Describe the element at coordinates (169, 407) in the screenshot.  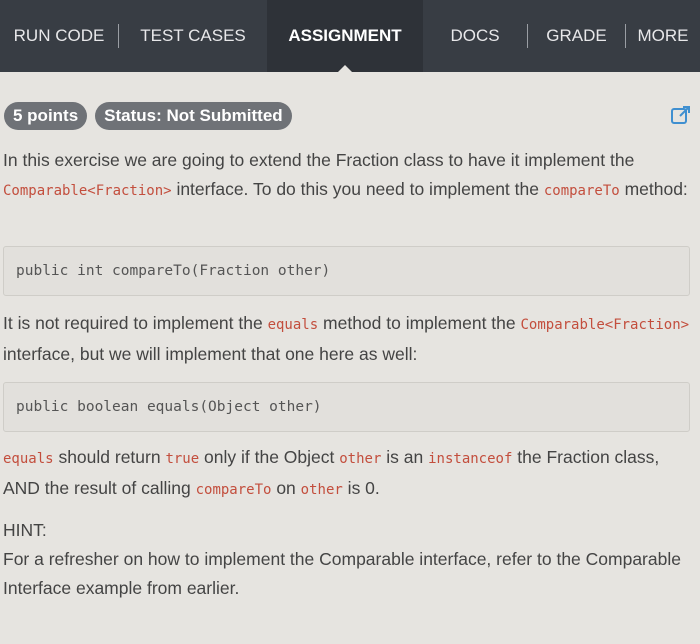
I see `code-line: public boolean equals(Object other)` at that location.